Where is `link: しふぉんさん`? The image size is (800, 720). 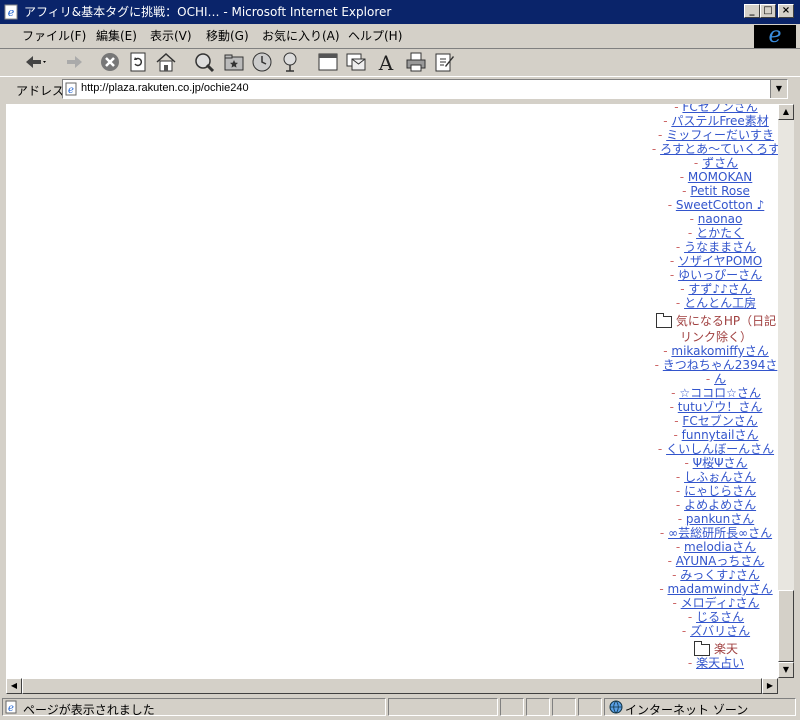 link: しふぉんさん is located at coordinates (720, 477).